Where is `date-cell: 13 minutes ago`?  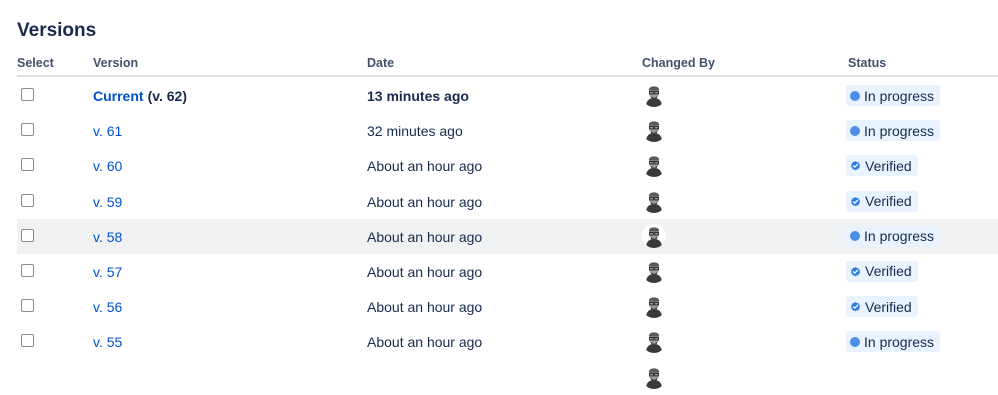
date-cell: 13 minutes ago is located at coordinates (418, 96).